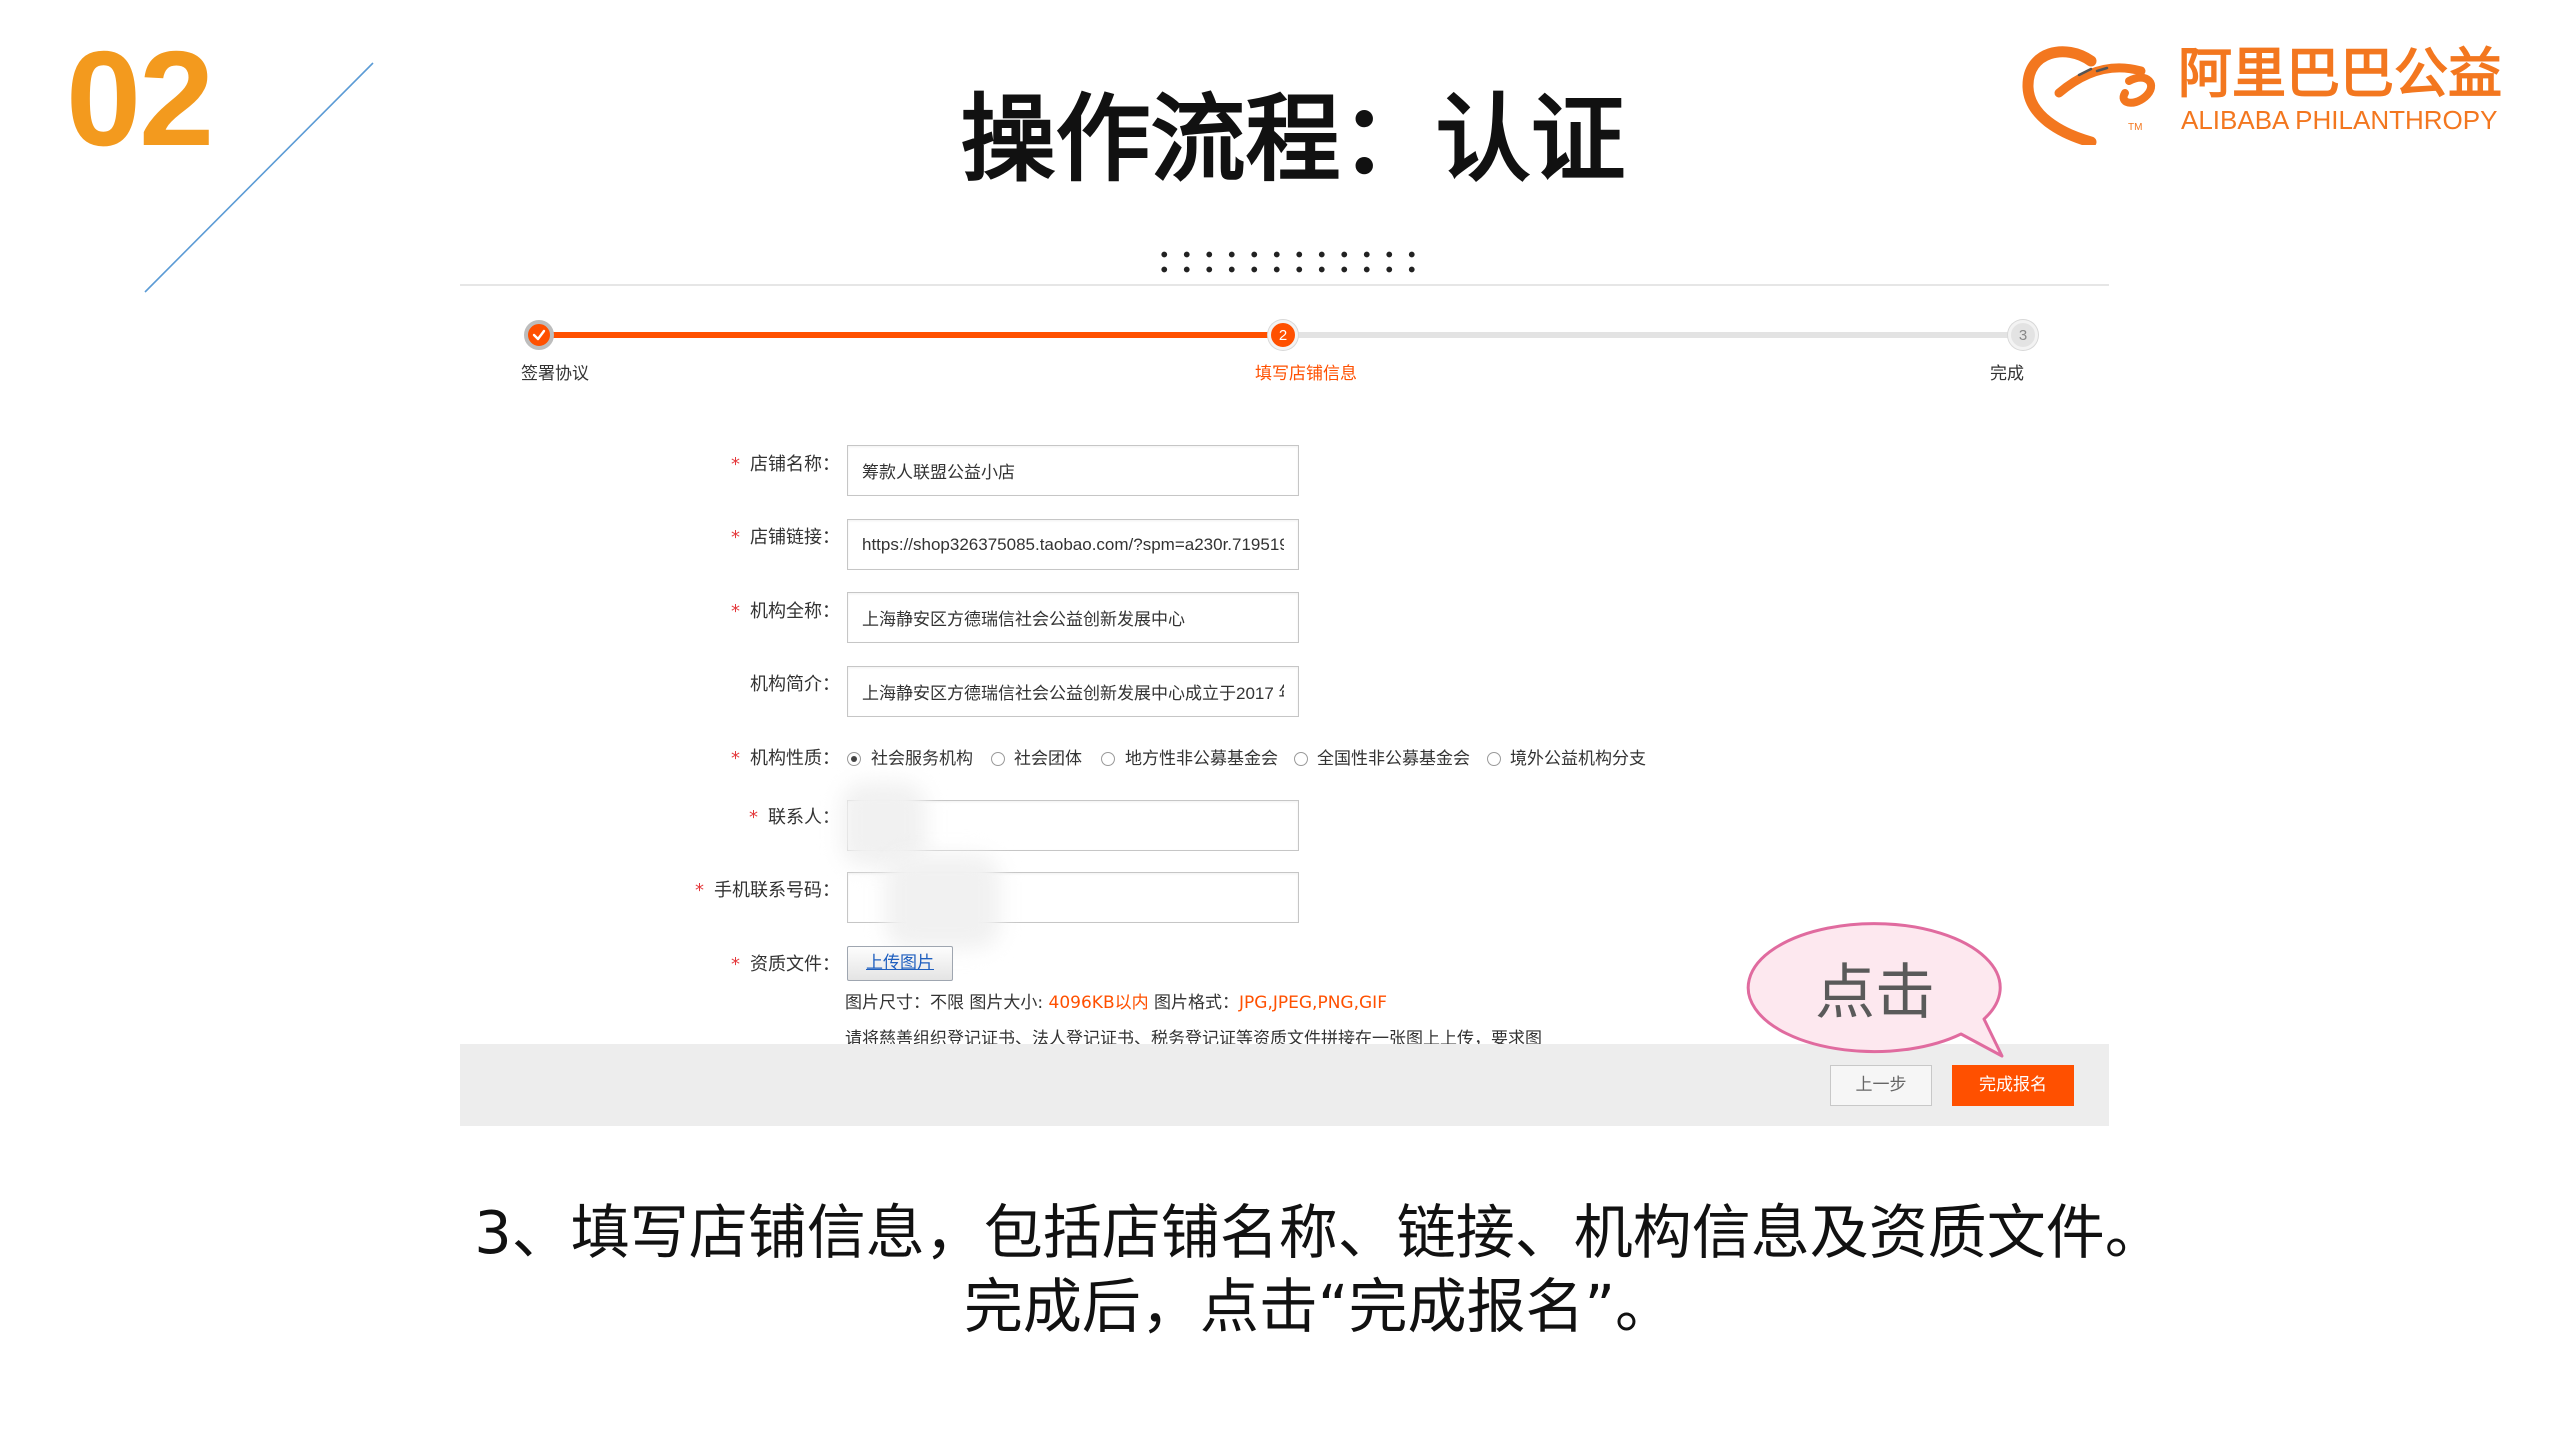 The width and height of the screenshot is (2559, 1440). I want to click on shop-link-label: * 店铺链接：, so click(650, 538).